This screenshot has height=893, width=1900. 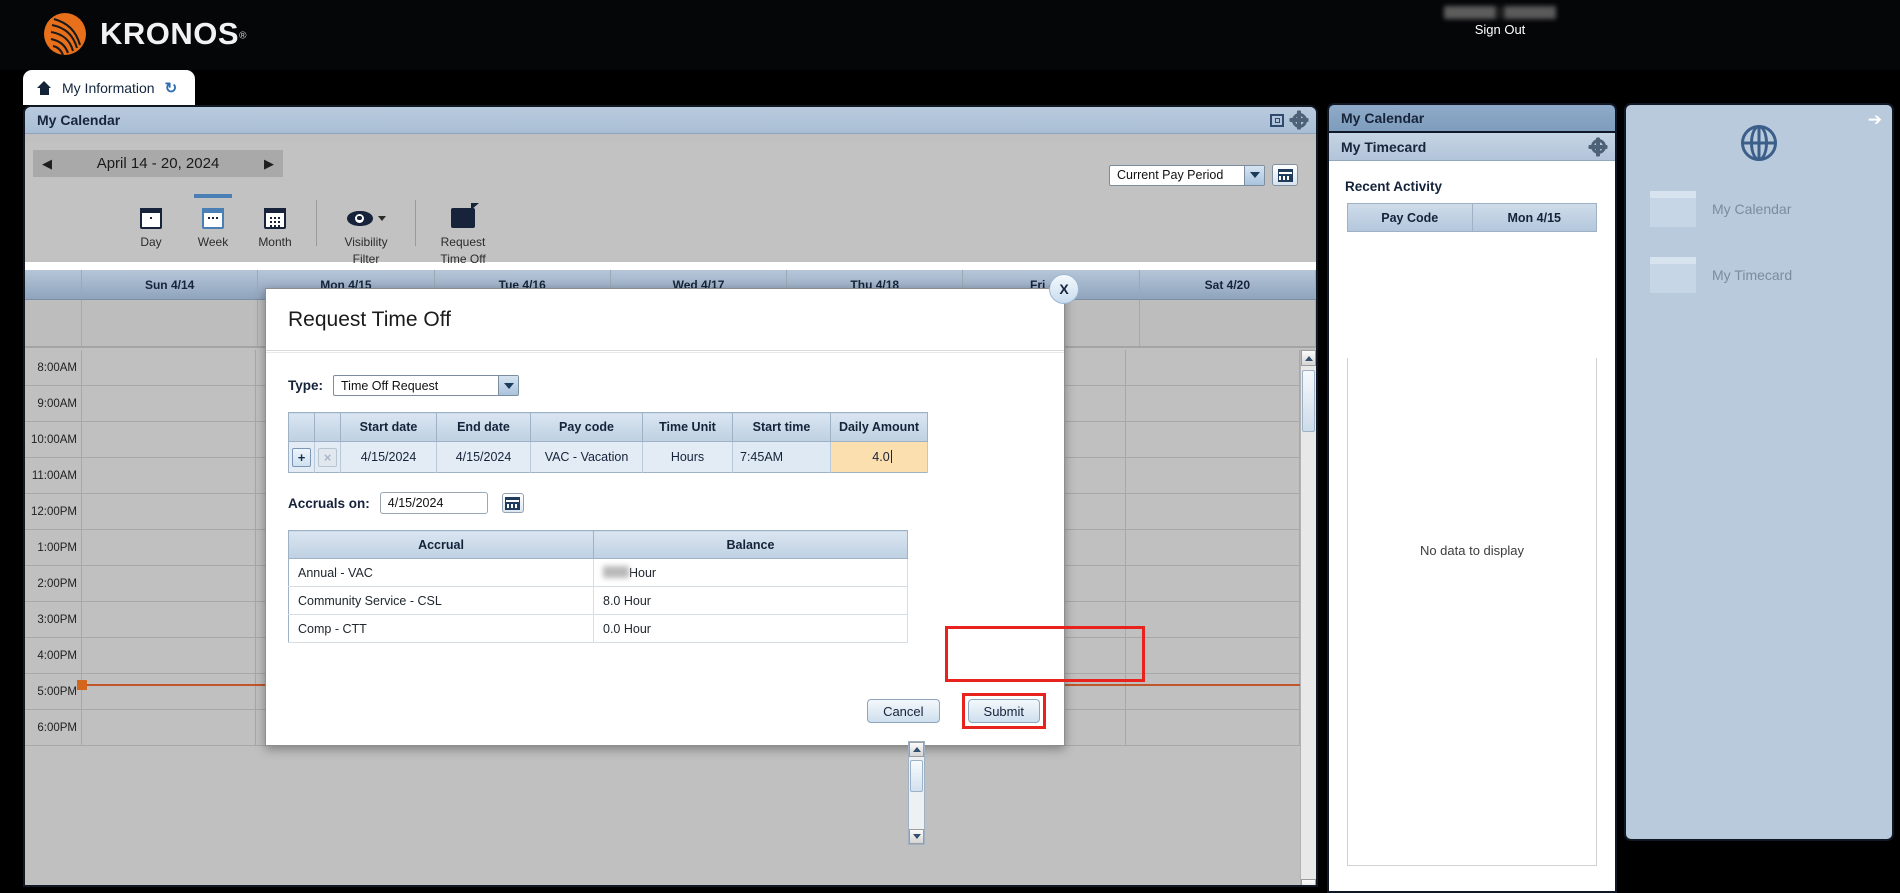 What do you see at coordinates (213, 196) in the screenshot?
I see `active-view-indicator` at bounding box center [213, 196].